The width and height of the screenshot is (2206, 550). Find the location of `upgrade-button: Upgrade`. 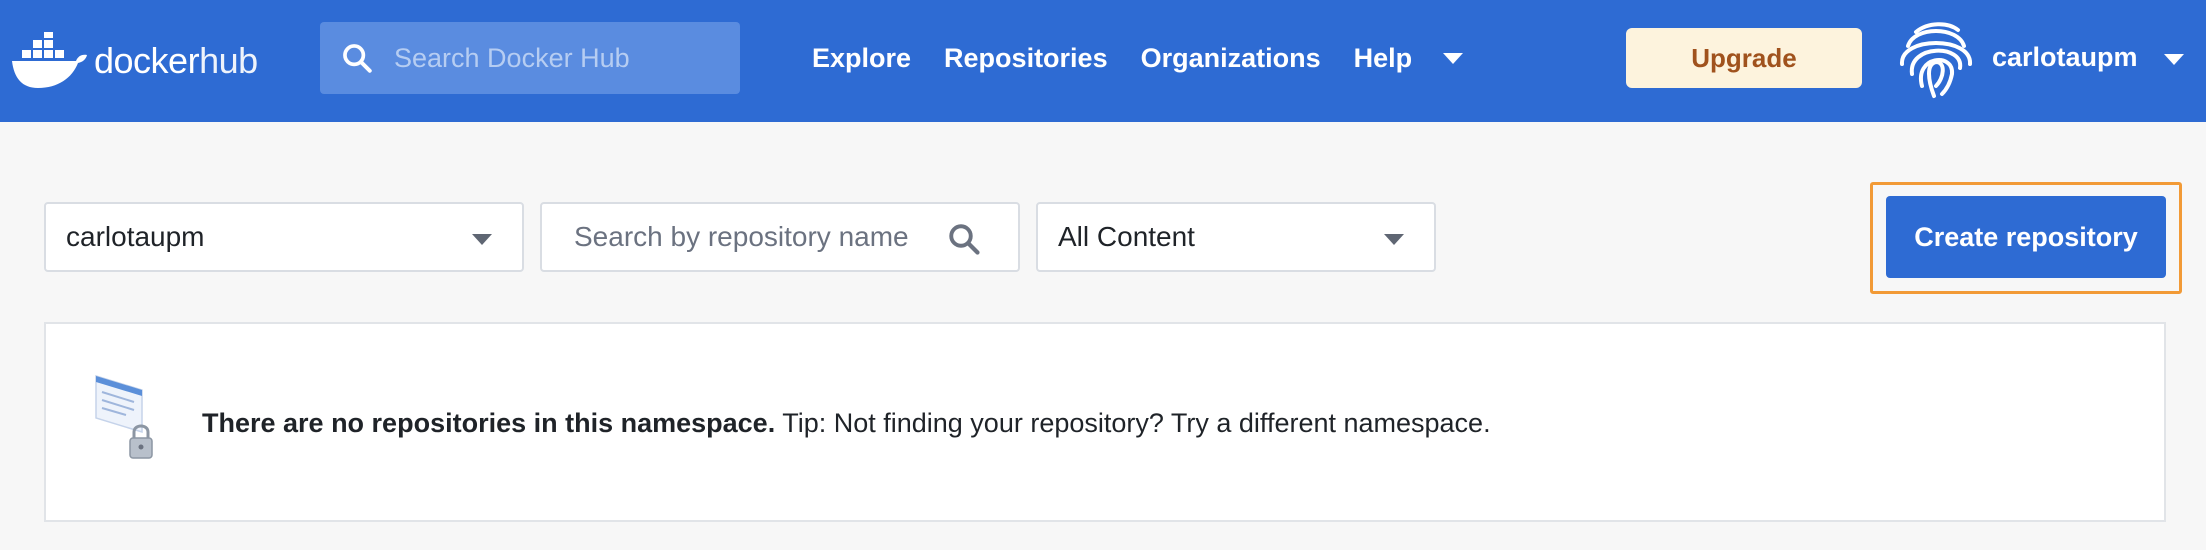

upgrade-button: Upgrade is located at coordinates (1744, 58).